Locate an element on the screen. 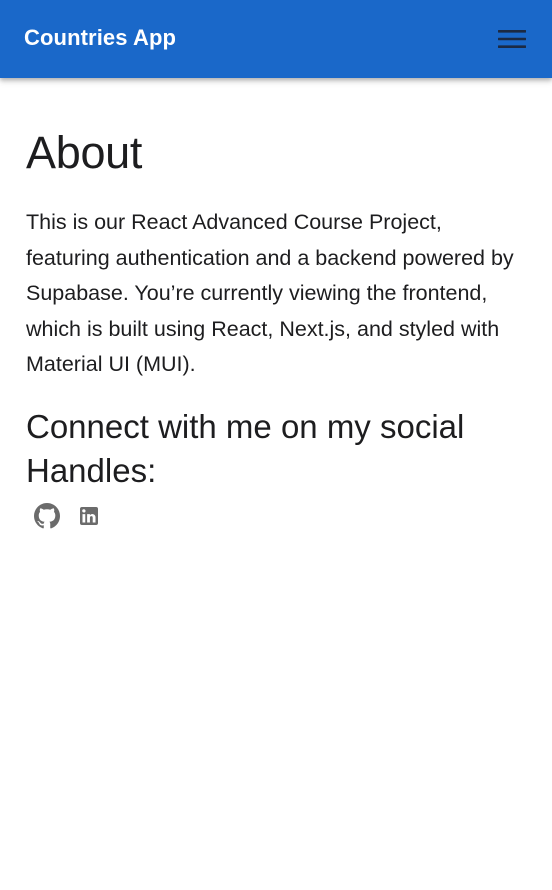 The height and width of the screenshot is (890, 552). menu-button is located at coordinates (512, 39).